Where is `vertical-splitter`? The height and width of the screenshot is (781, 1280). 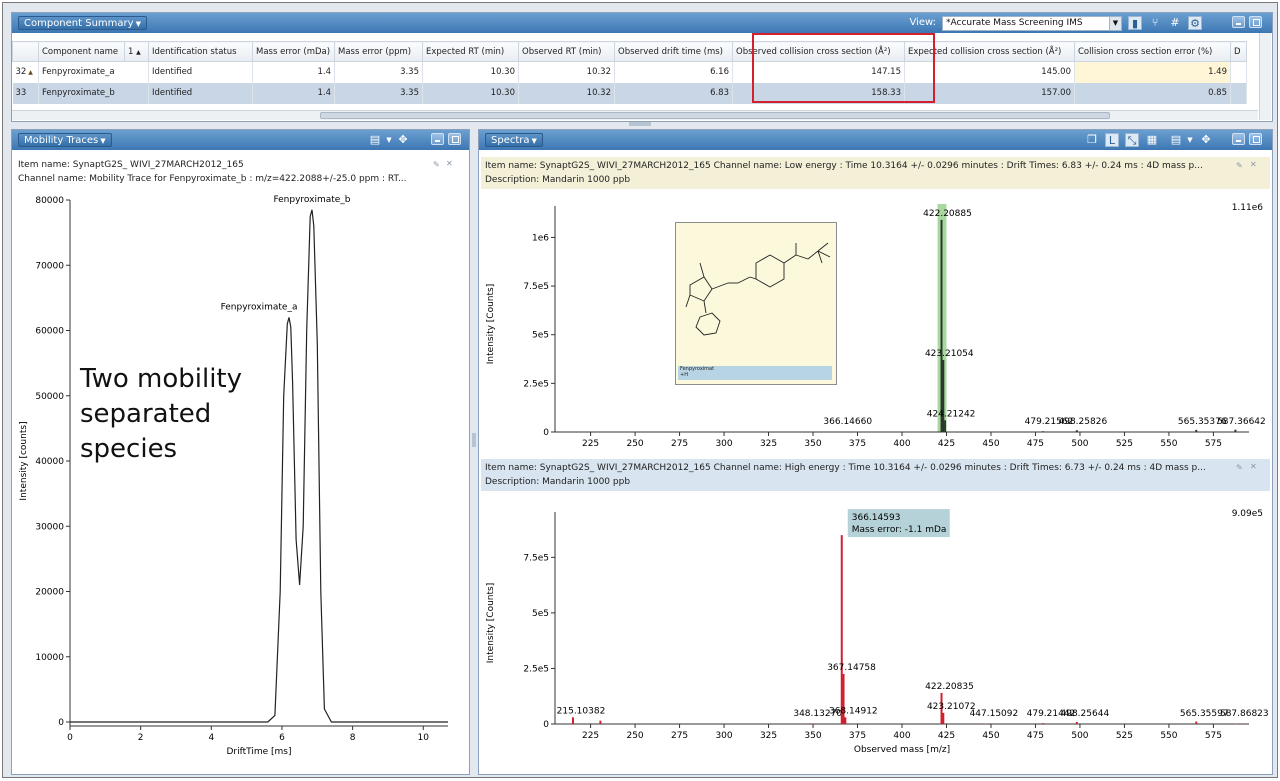
vertical-splitter is located at coordinates (474, 440).